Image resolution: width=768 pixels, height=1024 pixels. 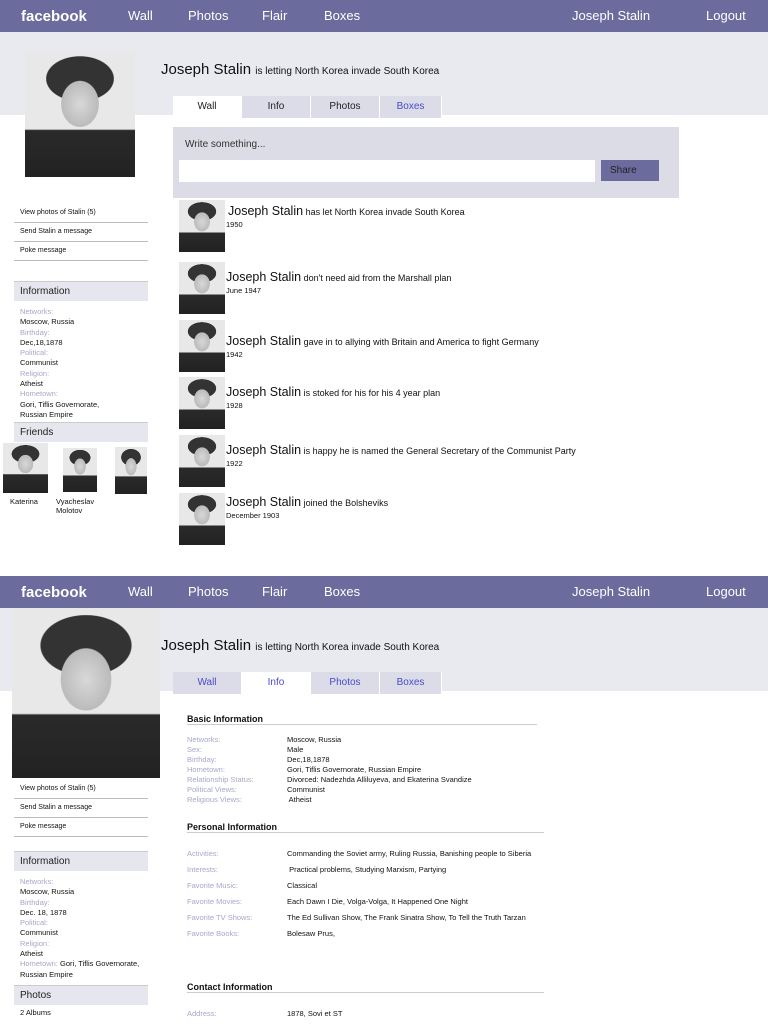 What do you see at coordinates (31, 954) in the screenshot?
I see `value: Atheist` at bounding box center [31, 954].